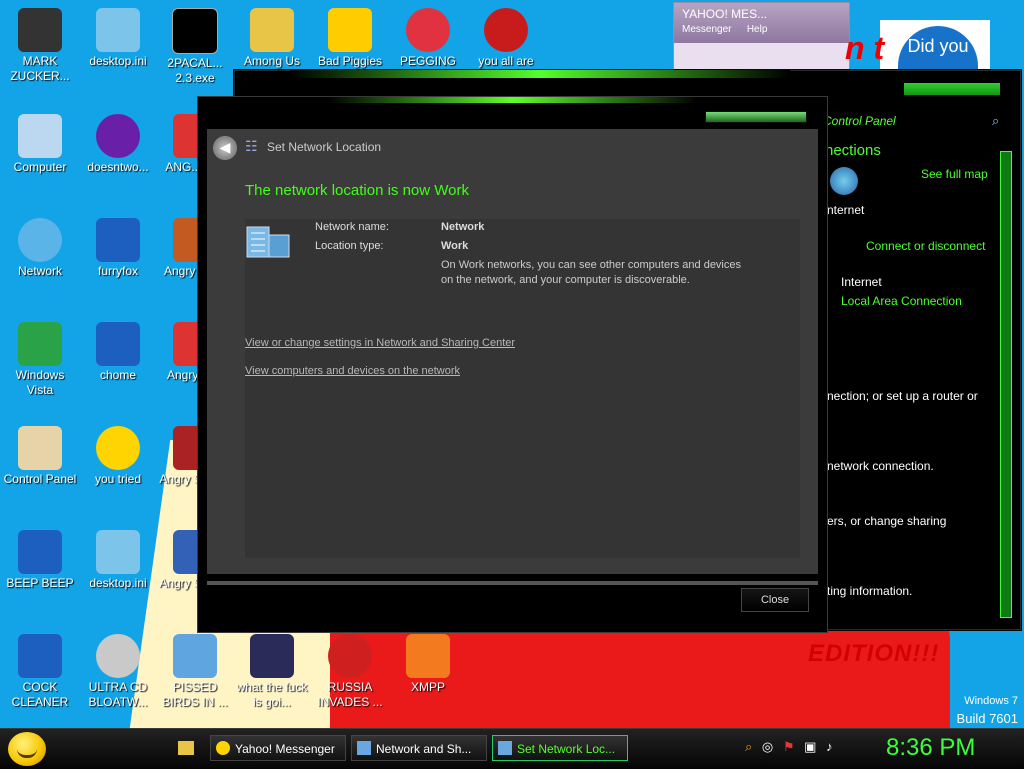 This screenshot has width=1024, height=769. What do you see at coordinates (27, 753) in the screenshot?
I see `smiley-icon` at bounding box center [27, 753].